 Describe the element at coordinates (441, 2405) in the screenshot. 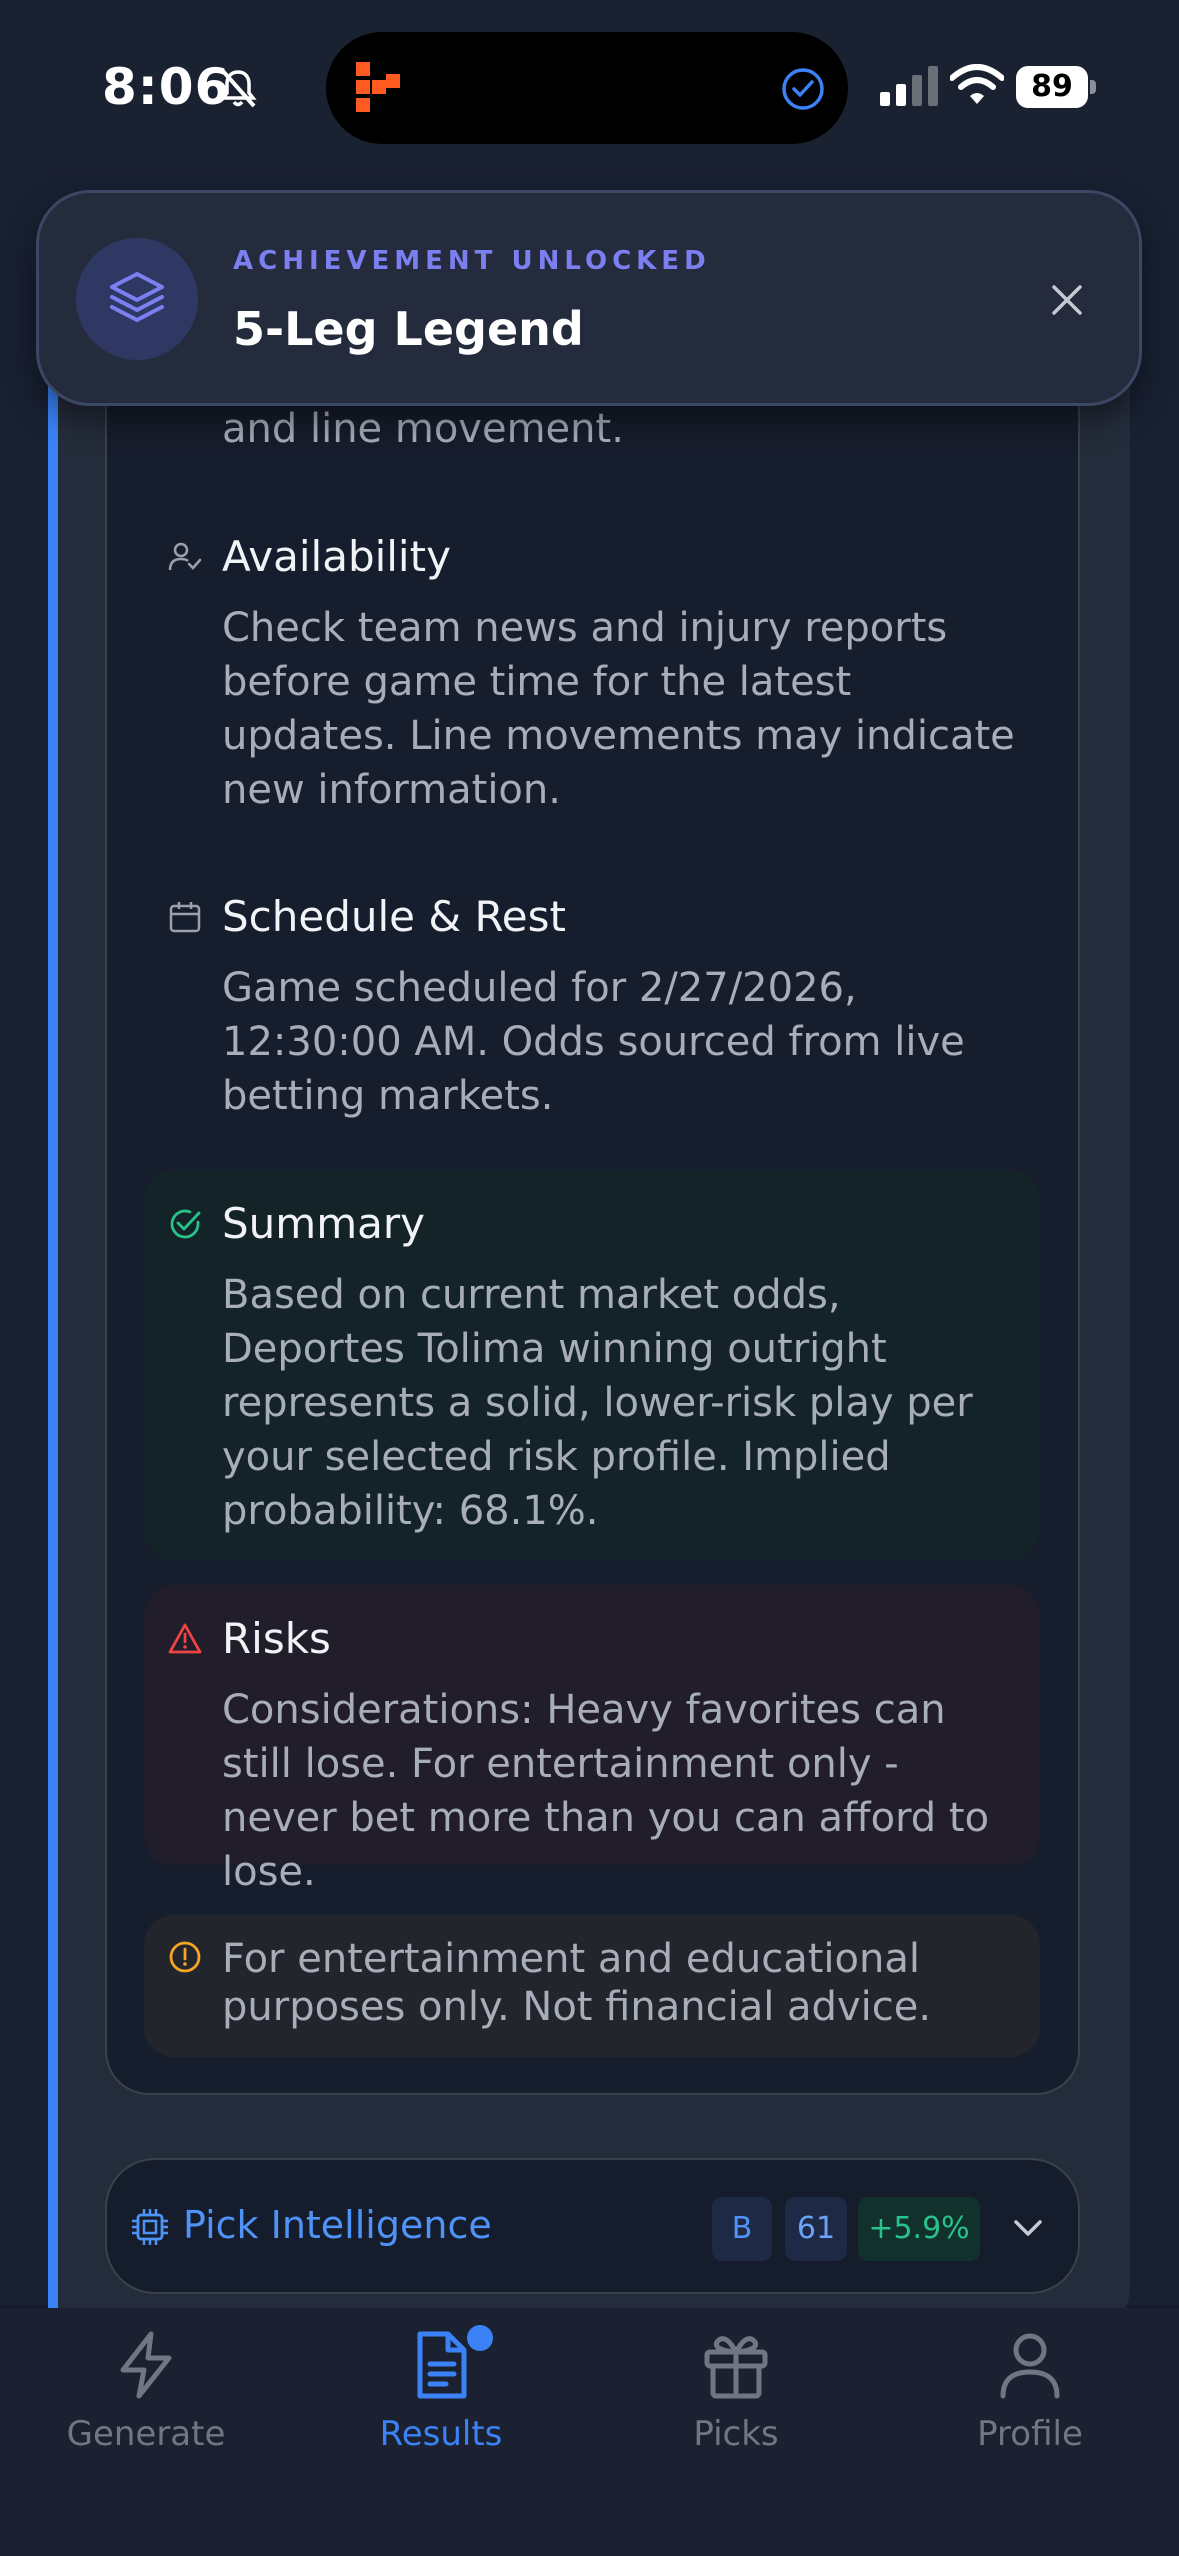

I see `nav-results: Results` at that location.